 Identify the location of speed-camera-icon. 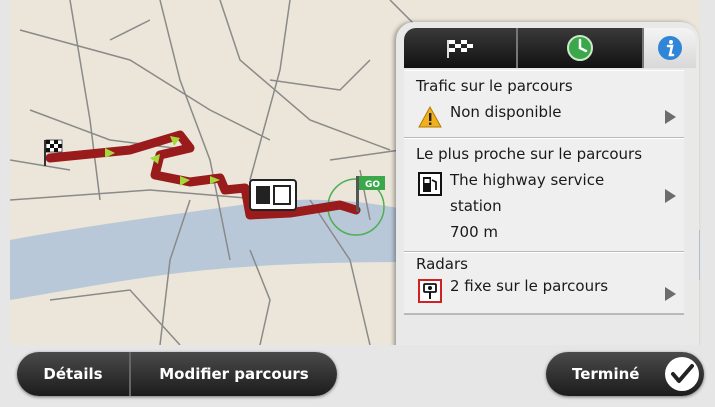
(430, 291).